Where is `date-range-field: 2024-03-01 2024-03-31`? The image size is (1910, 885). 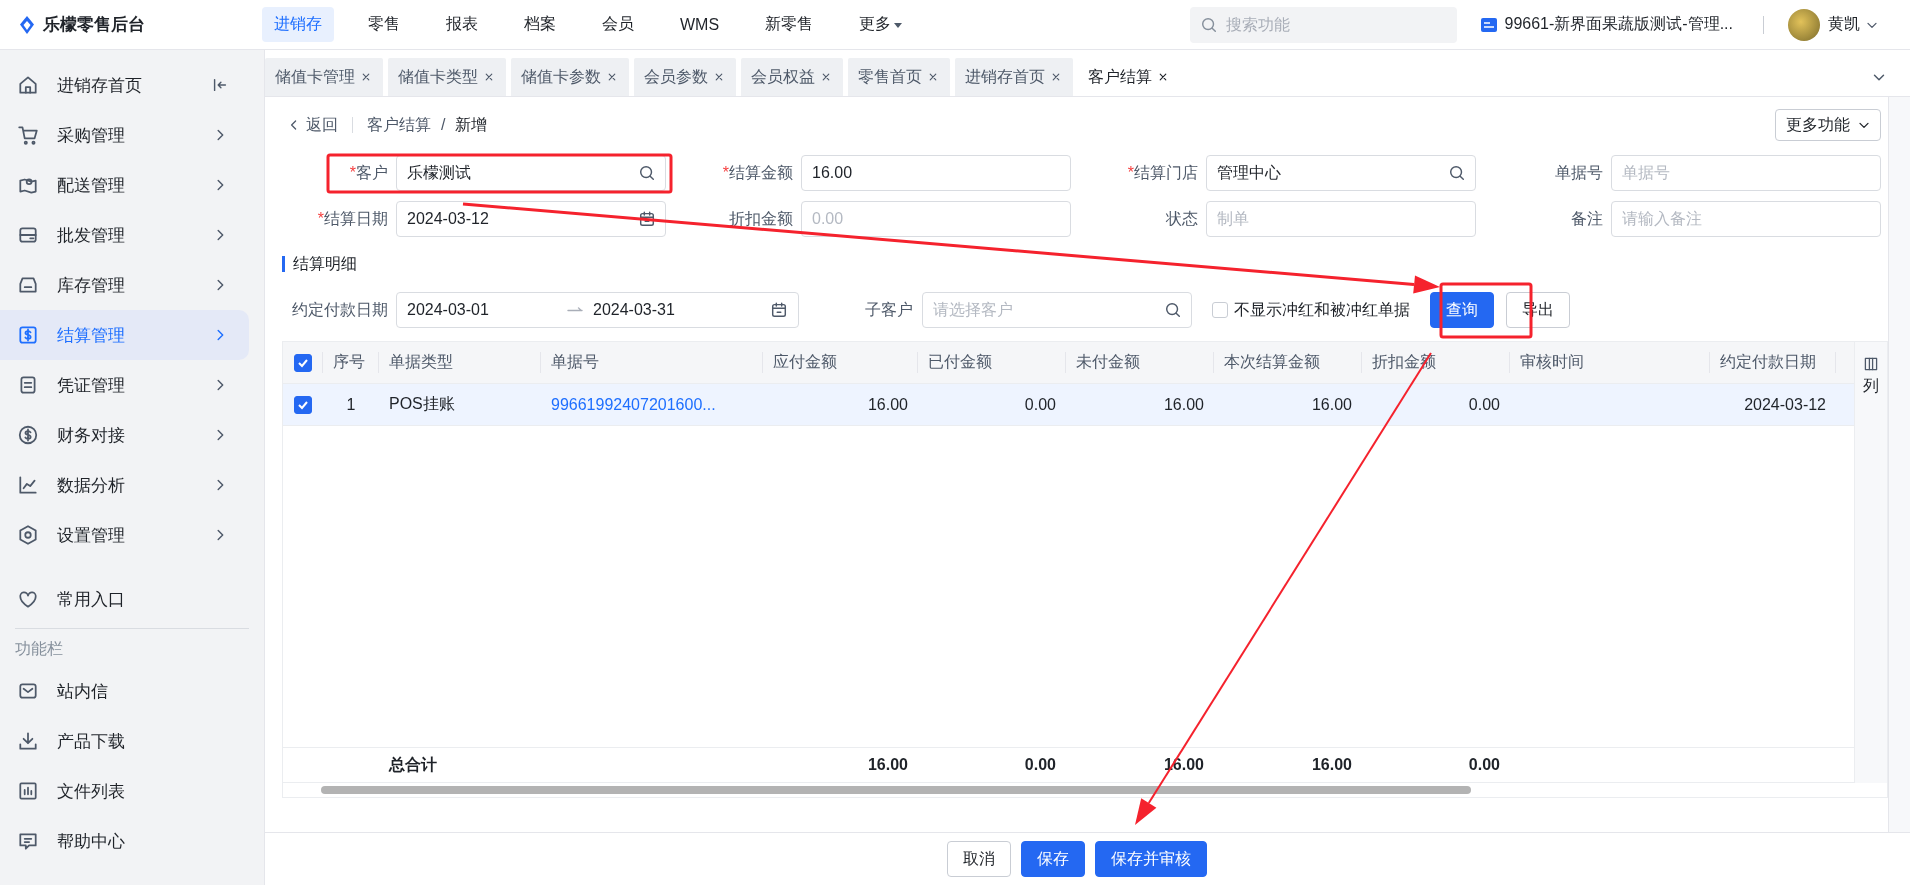
date-range-field: 2024-03-01 2024-03-31 is located at coordinates (597, 310).